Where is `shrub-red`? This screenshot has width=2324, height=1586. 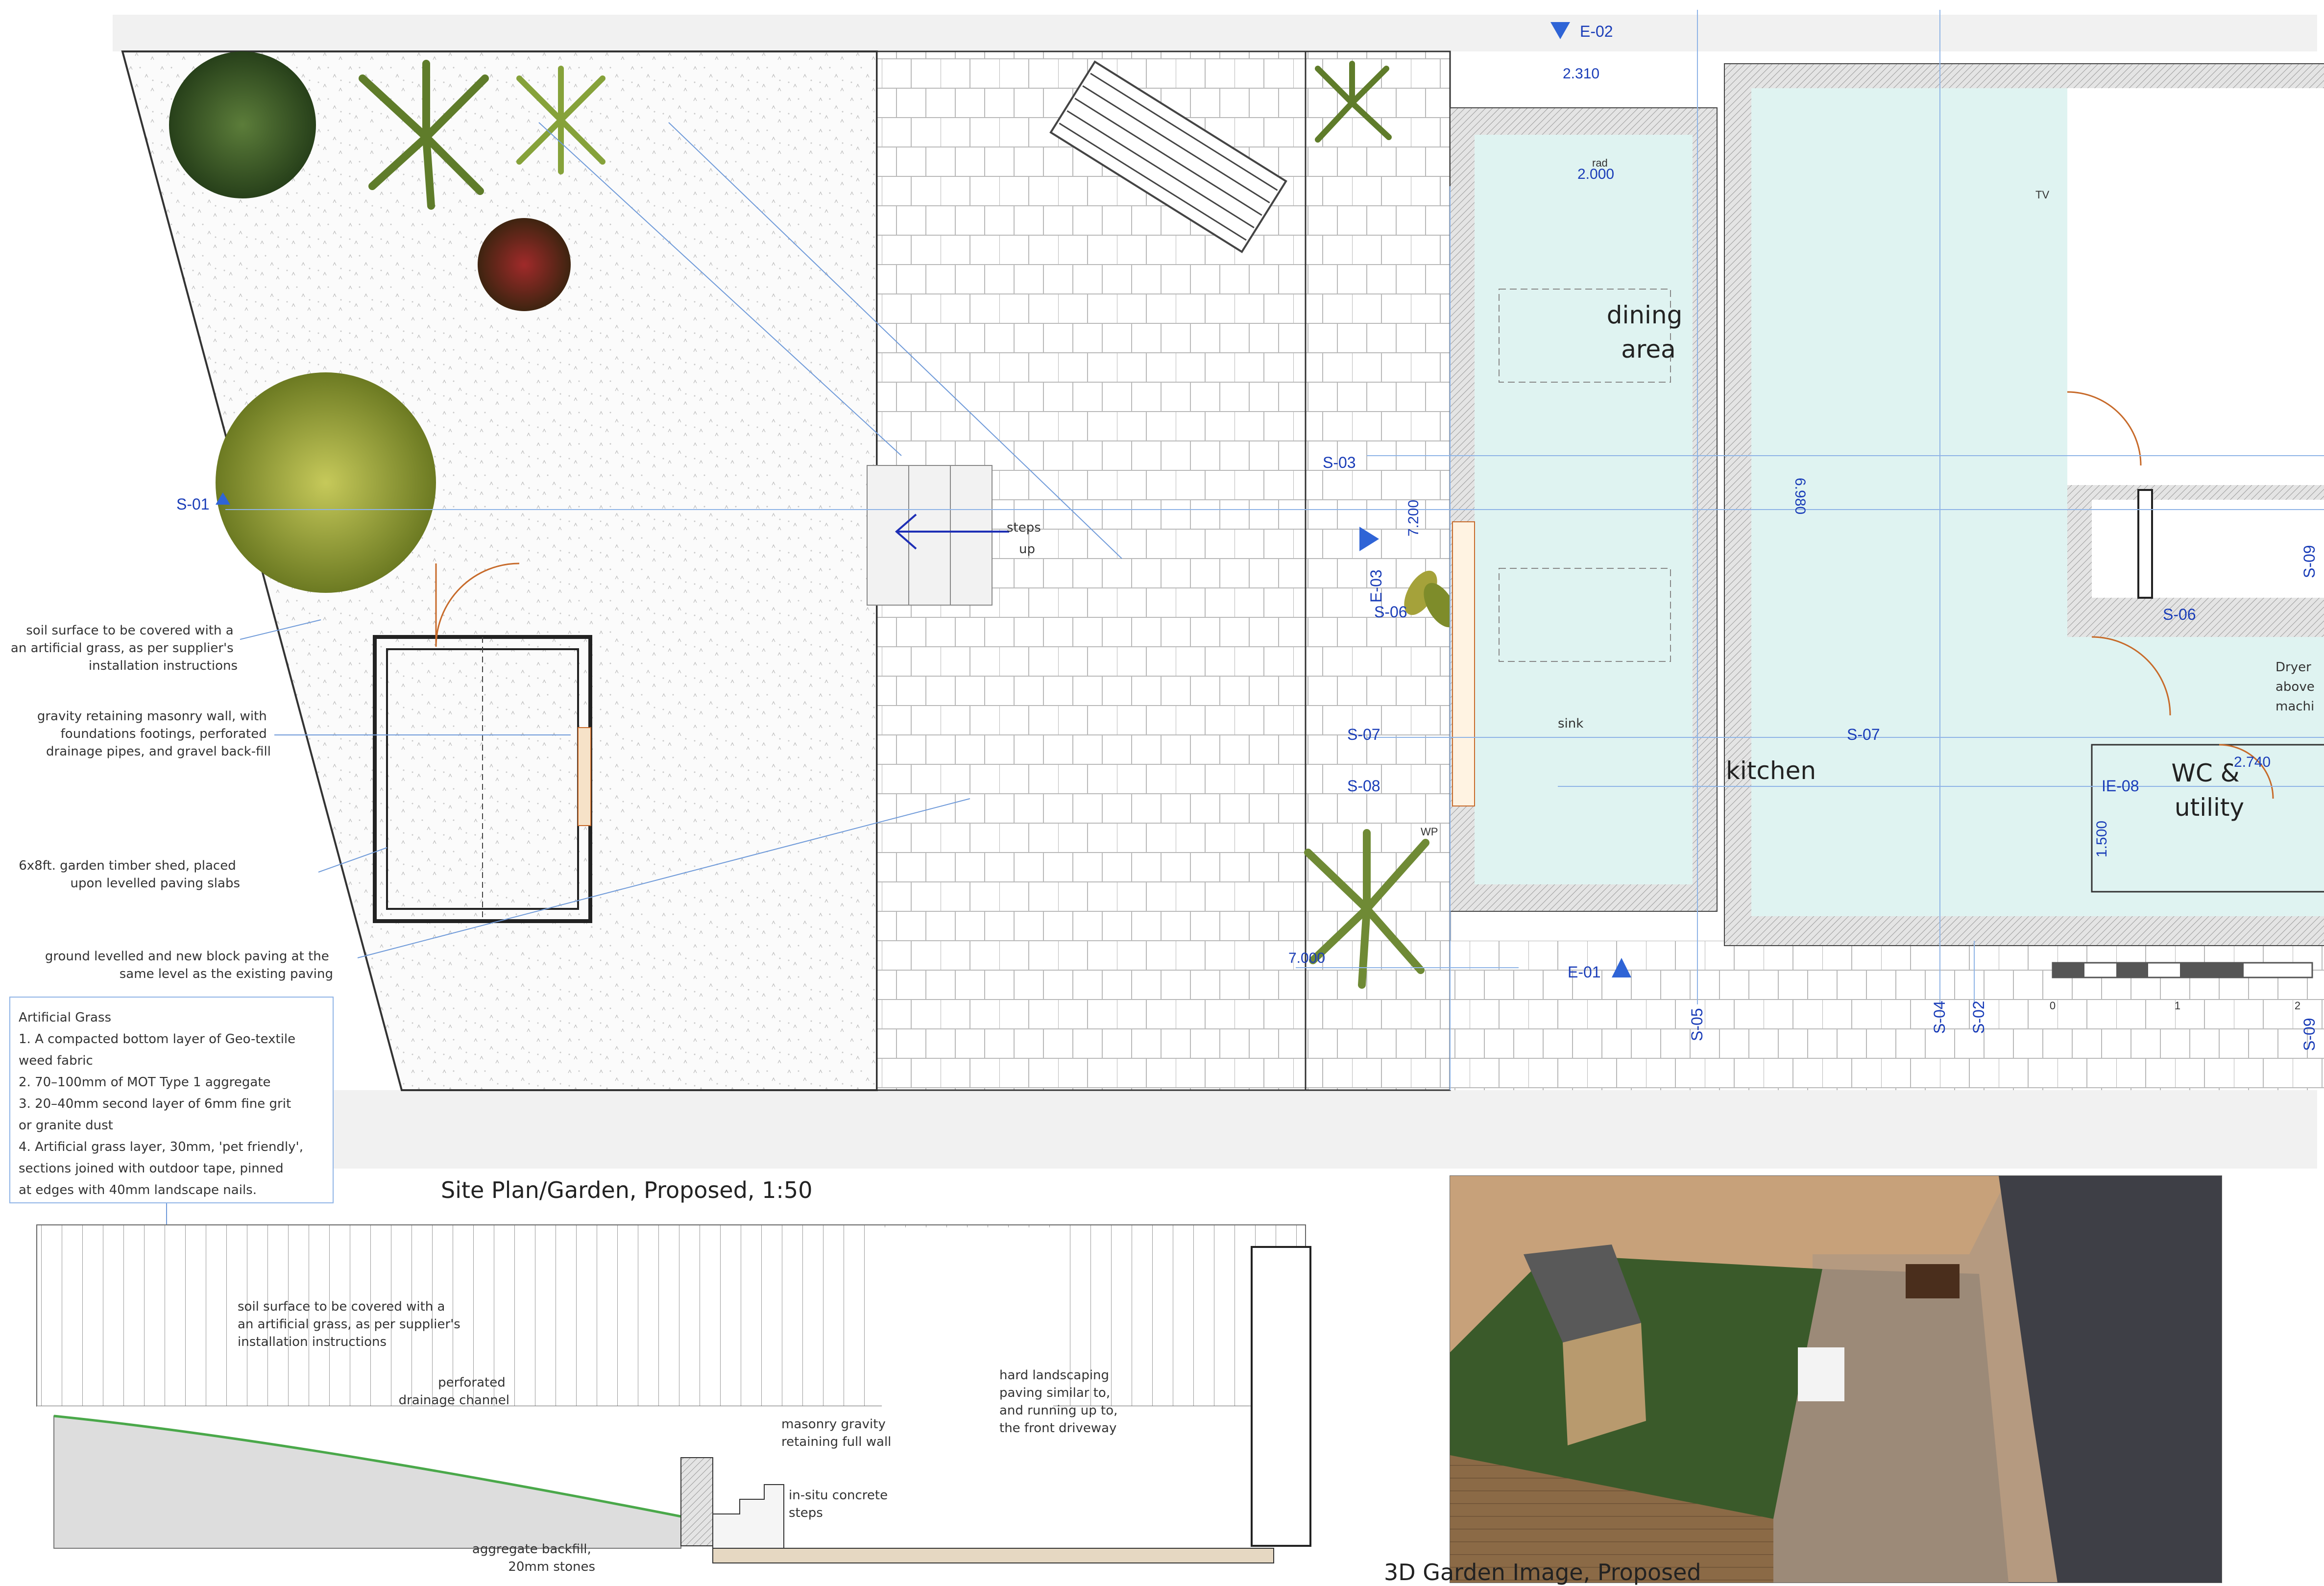
shrub-red is located at coordinates (524, 264).